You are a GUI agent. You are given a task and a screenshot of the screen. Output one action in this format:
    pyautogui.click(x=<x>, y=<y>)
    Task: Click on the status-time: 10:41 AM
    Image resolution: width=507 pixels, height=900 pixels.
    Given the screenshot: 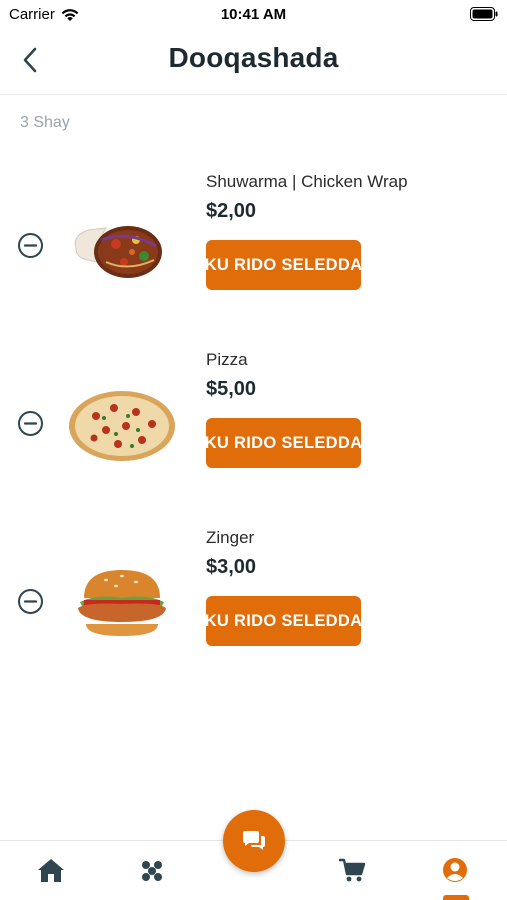 What is the action you would take?
    pyautogui.click(x=253, y=14)
    